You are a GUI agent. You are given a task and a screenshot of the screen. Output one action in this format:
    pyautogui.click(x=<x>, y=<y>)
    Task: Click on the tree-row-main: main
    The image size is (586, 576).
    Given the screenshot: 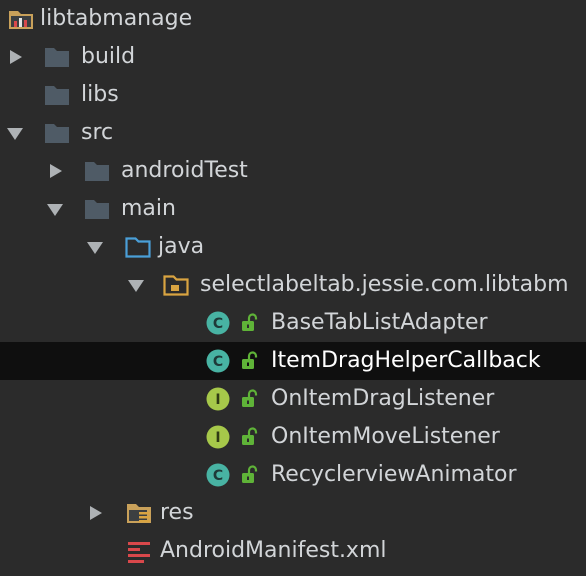 What is the action you would take?
    pyautogui.click(x=293, y=209)
    